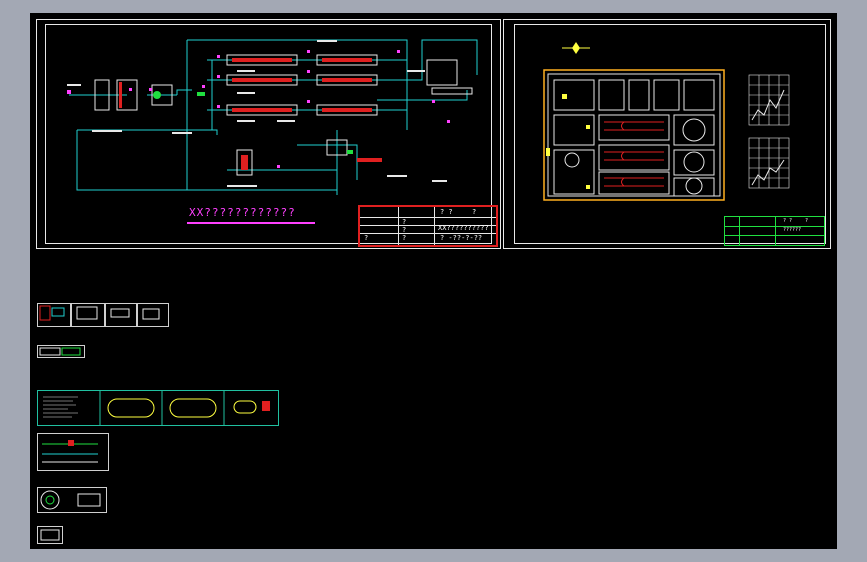  Describe the element at coordinates (792, 230) in the screenshot. I see `gtb-cell: ??????` at that location.